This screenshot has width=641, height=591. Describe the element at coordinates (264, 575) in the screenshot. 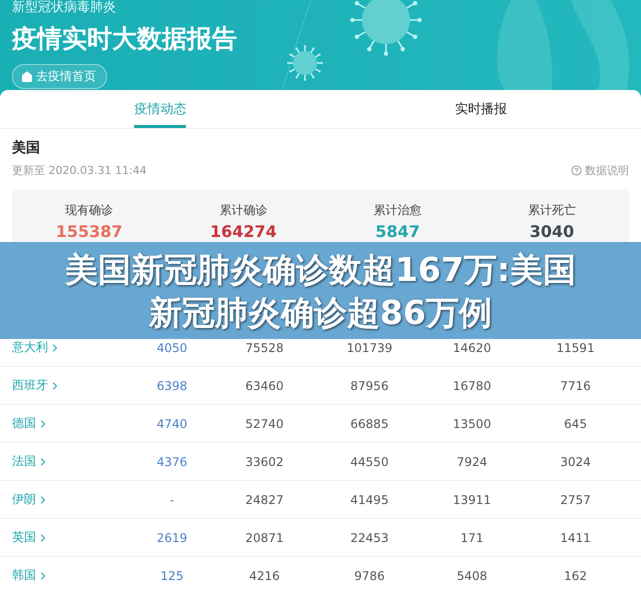

I see `table-cell-text: 4216` at that location.